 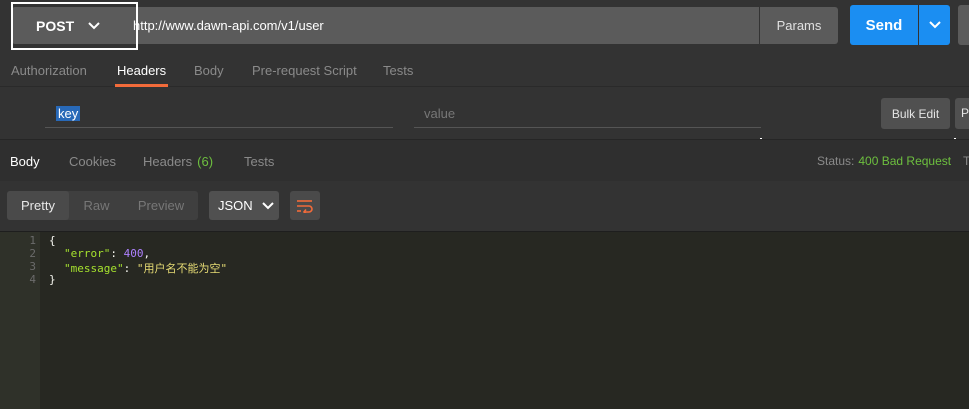 I want to click on tab-tests: Tests, so click(x=398, y=70).